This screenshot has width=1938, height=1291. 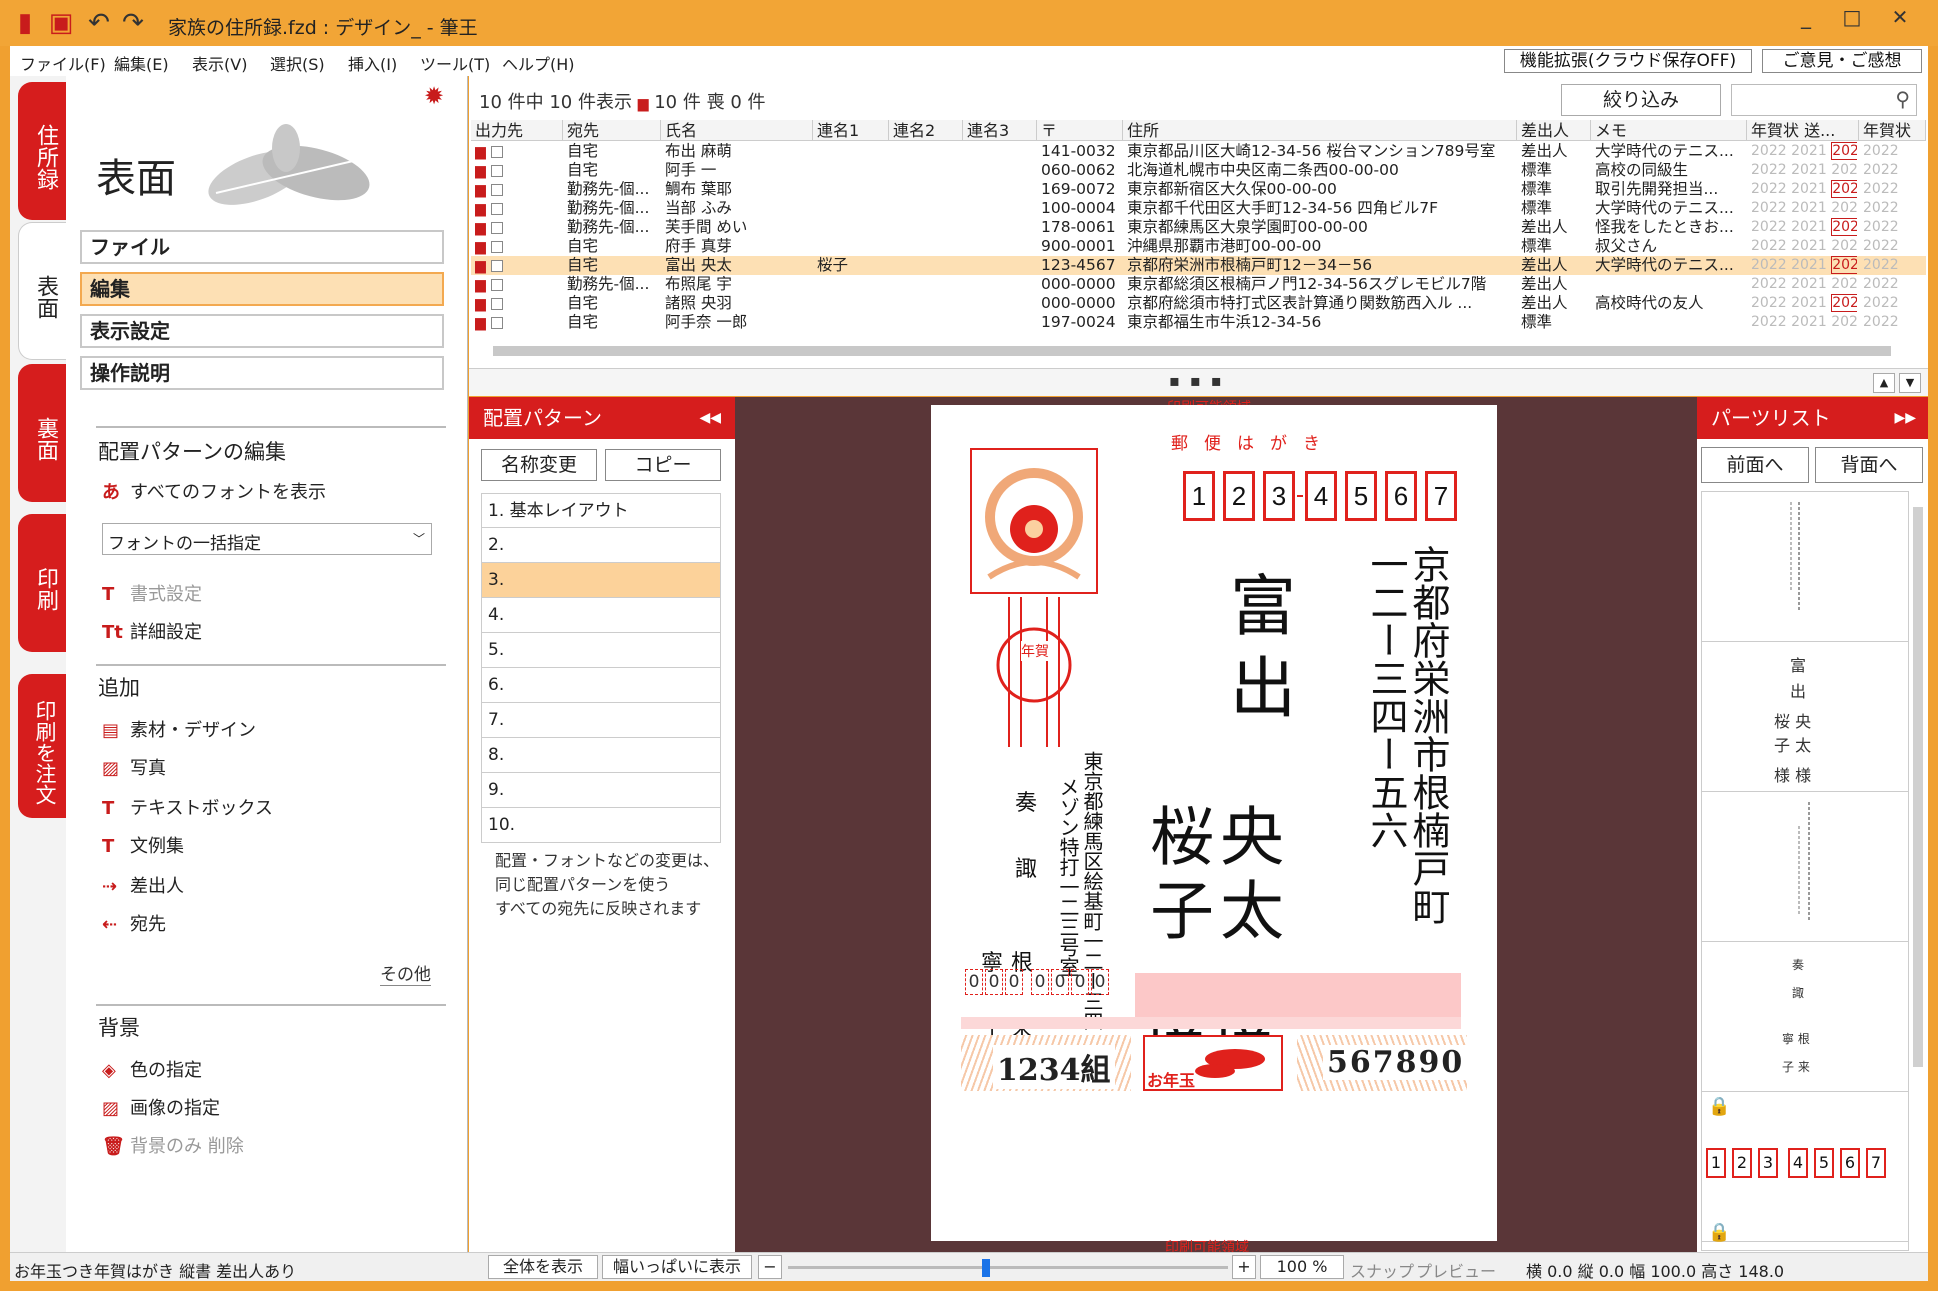 I want to click on show-all-button: 全体を表示, so click(x=543, y=1267).